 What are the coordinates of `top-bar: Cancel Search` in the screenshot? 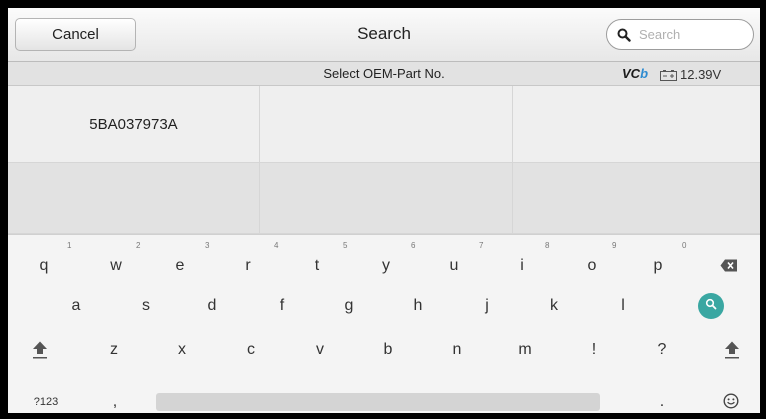 It's located at (384, 35).